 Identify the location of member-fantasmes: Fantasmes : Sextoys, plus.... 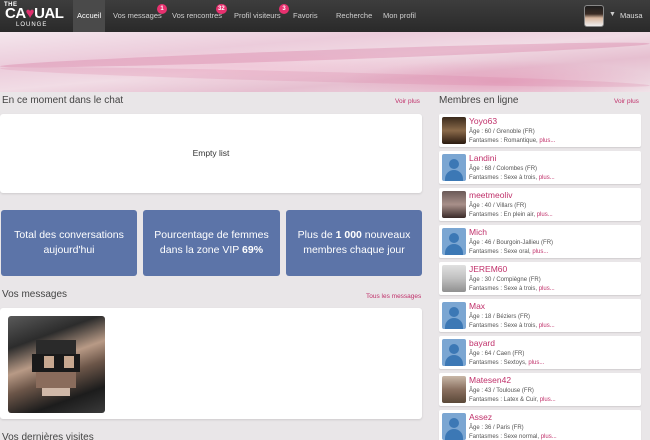
(507, 363).